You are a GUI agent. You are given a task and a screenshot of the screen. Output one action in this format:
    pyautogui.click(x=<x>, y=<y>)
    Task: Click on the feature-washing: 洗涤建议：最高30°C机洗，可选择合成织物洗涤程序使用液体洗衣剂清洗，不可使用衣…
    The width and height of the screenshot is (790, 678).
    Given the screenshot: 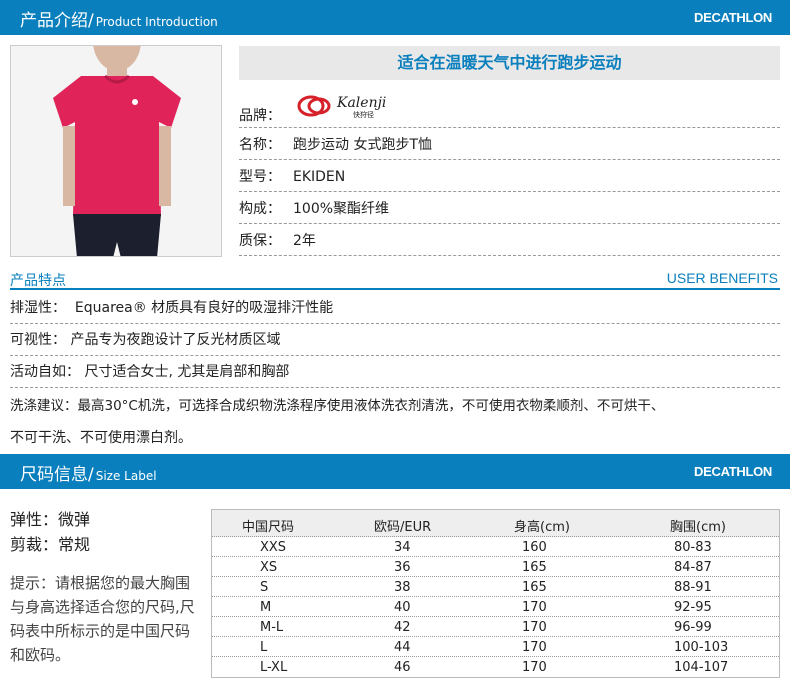 What is the action you would take?
    pyautogui.click(x=337, y=406)
    